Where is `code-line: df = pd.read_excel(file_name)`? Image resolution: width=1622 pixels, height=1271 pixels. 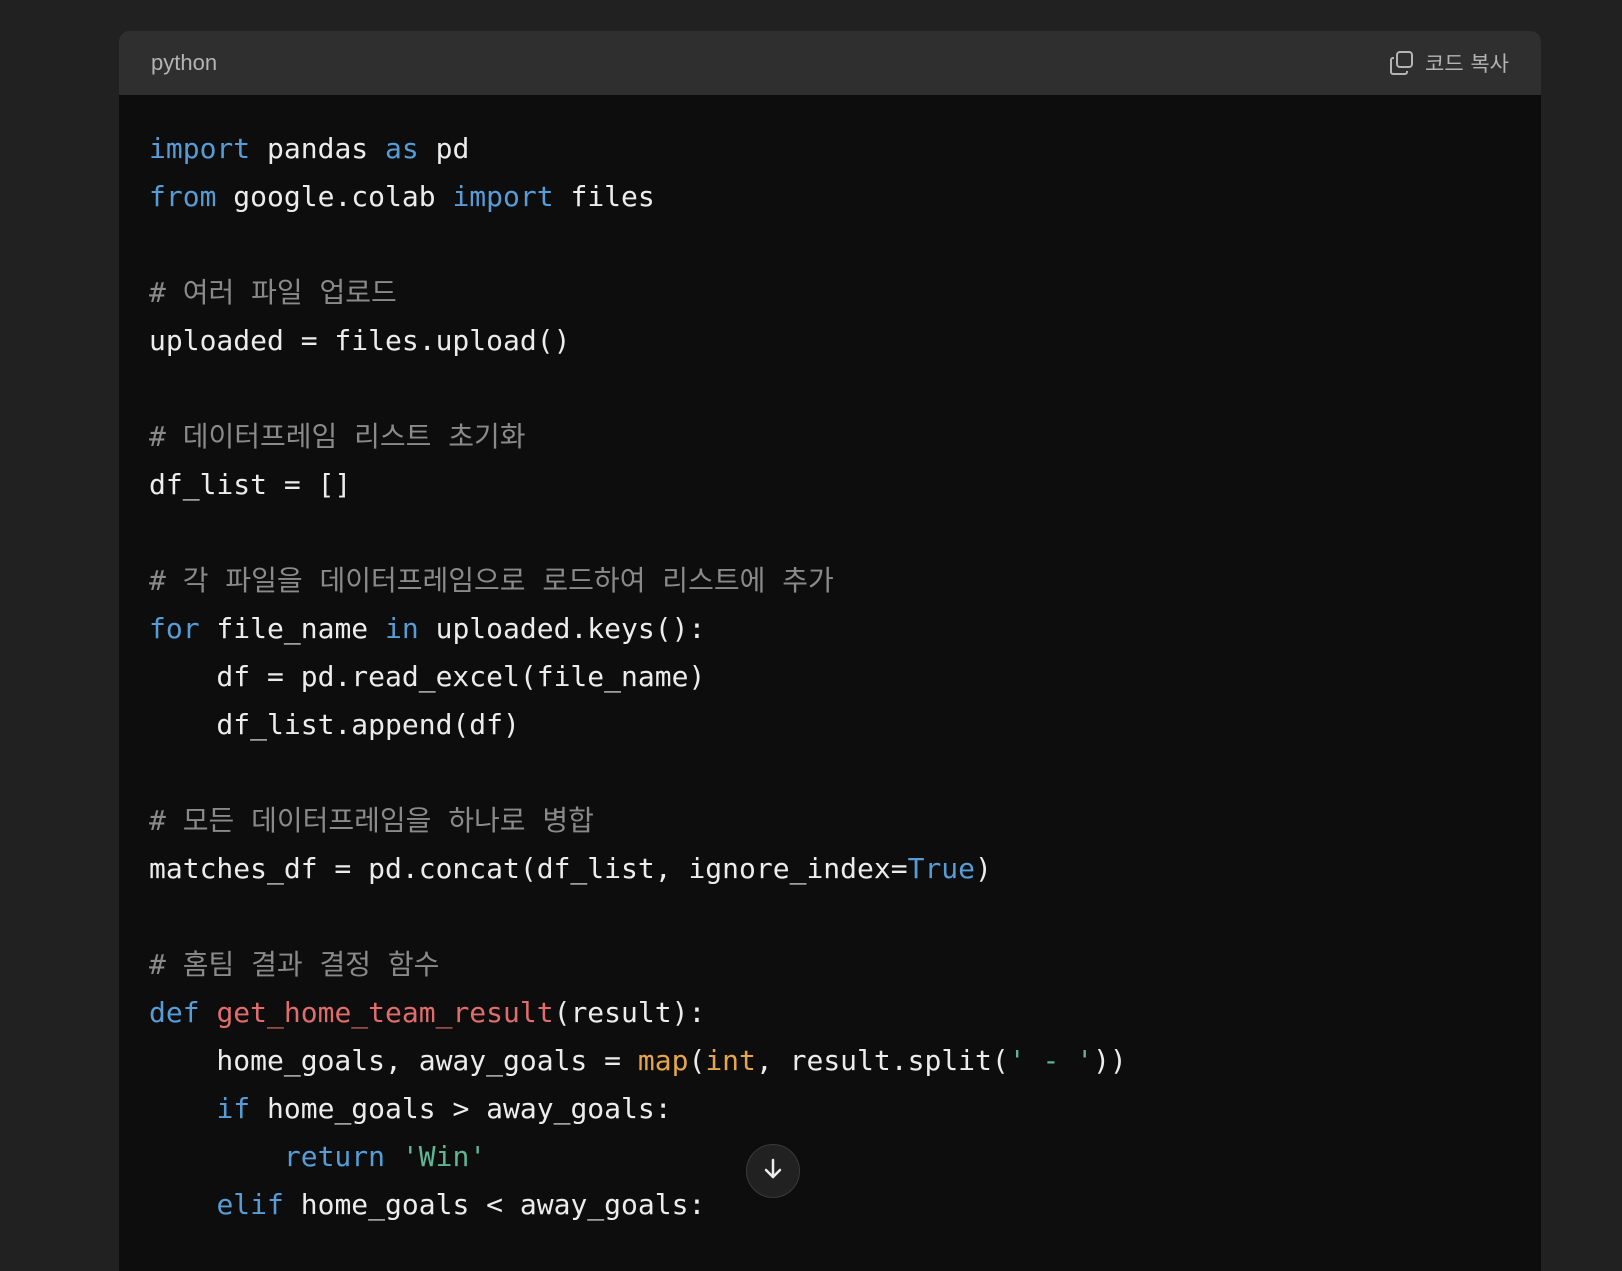
code-line: df = pd.read_excel(file_name) is located at coordinates (830, 677).